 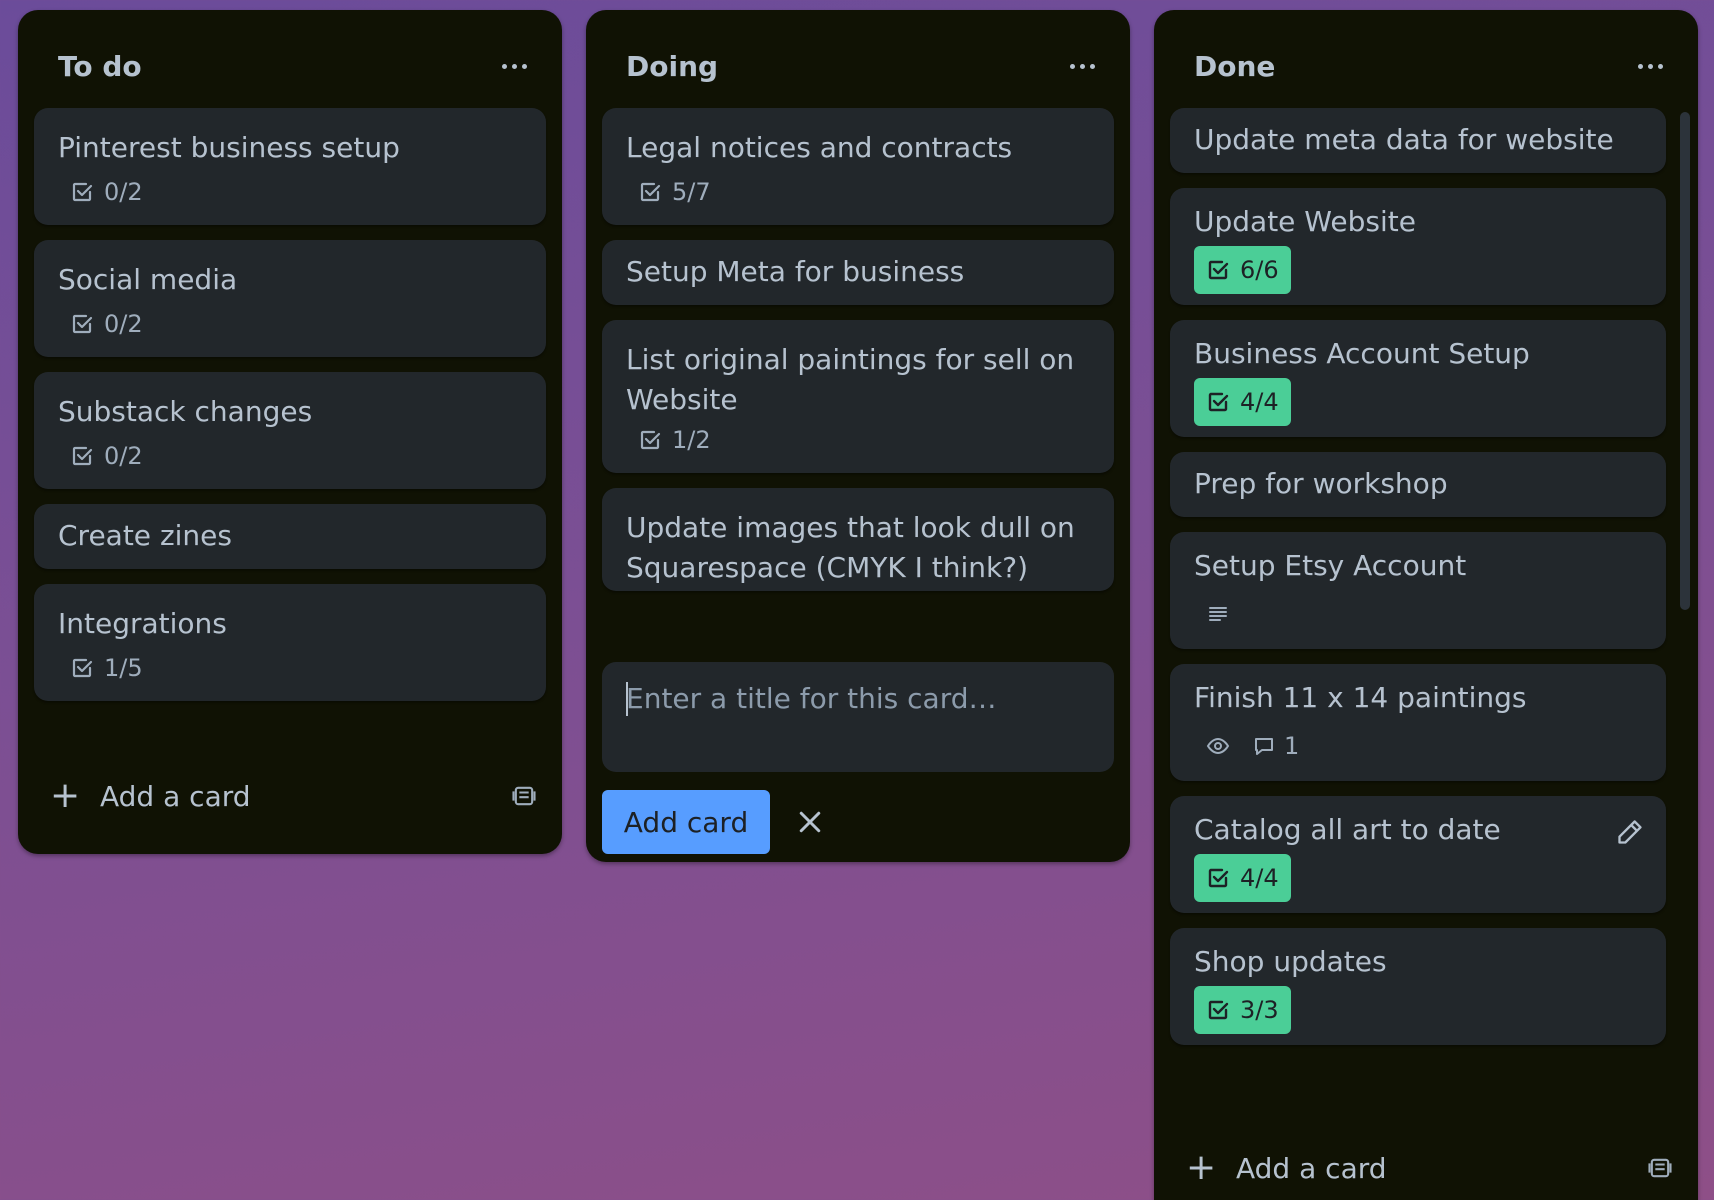 I want to click on card: Setup Meta for business, so click(x=858, y=272).